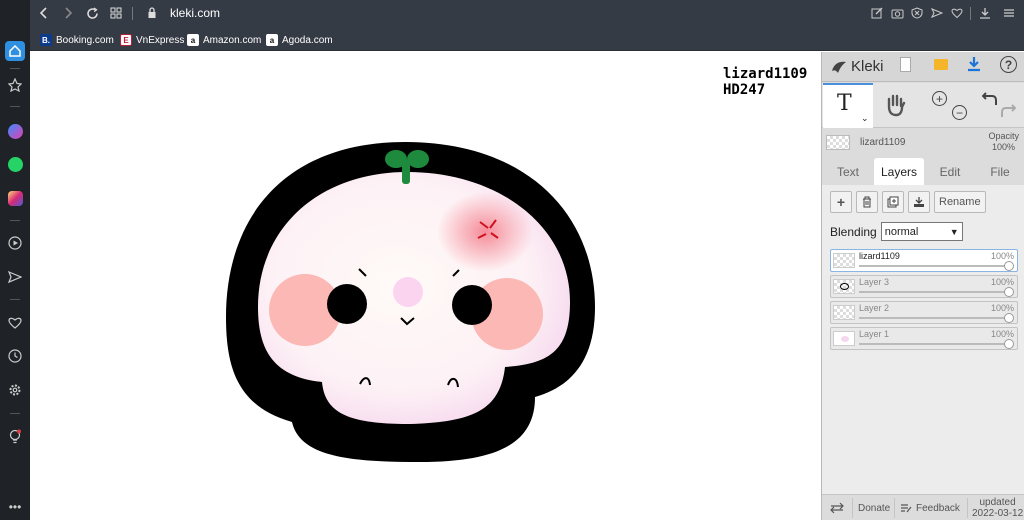 This screenshot has height=521, width=1024. I want to click on star-icon, so click(15, 85).